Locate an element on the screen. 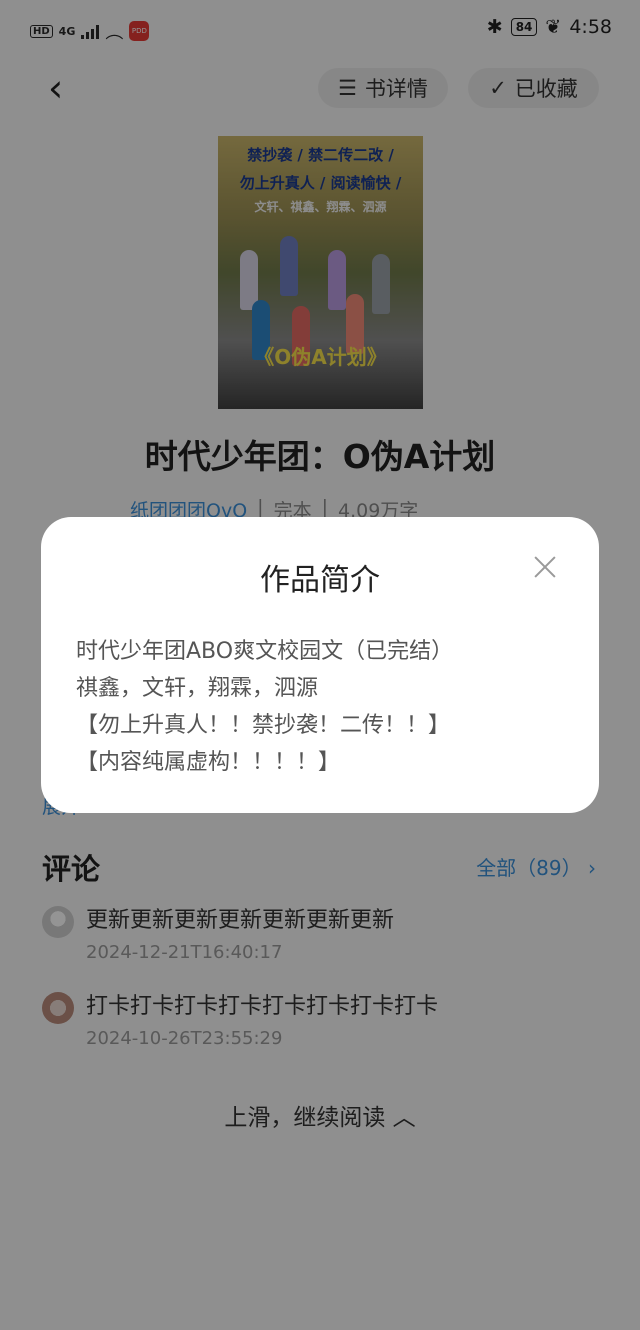 The image size is (640, 1330). synopsis-line: 【勿上升真人！！禁抄袭！二传！！】 is located at coordinates (263, 725).